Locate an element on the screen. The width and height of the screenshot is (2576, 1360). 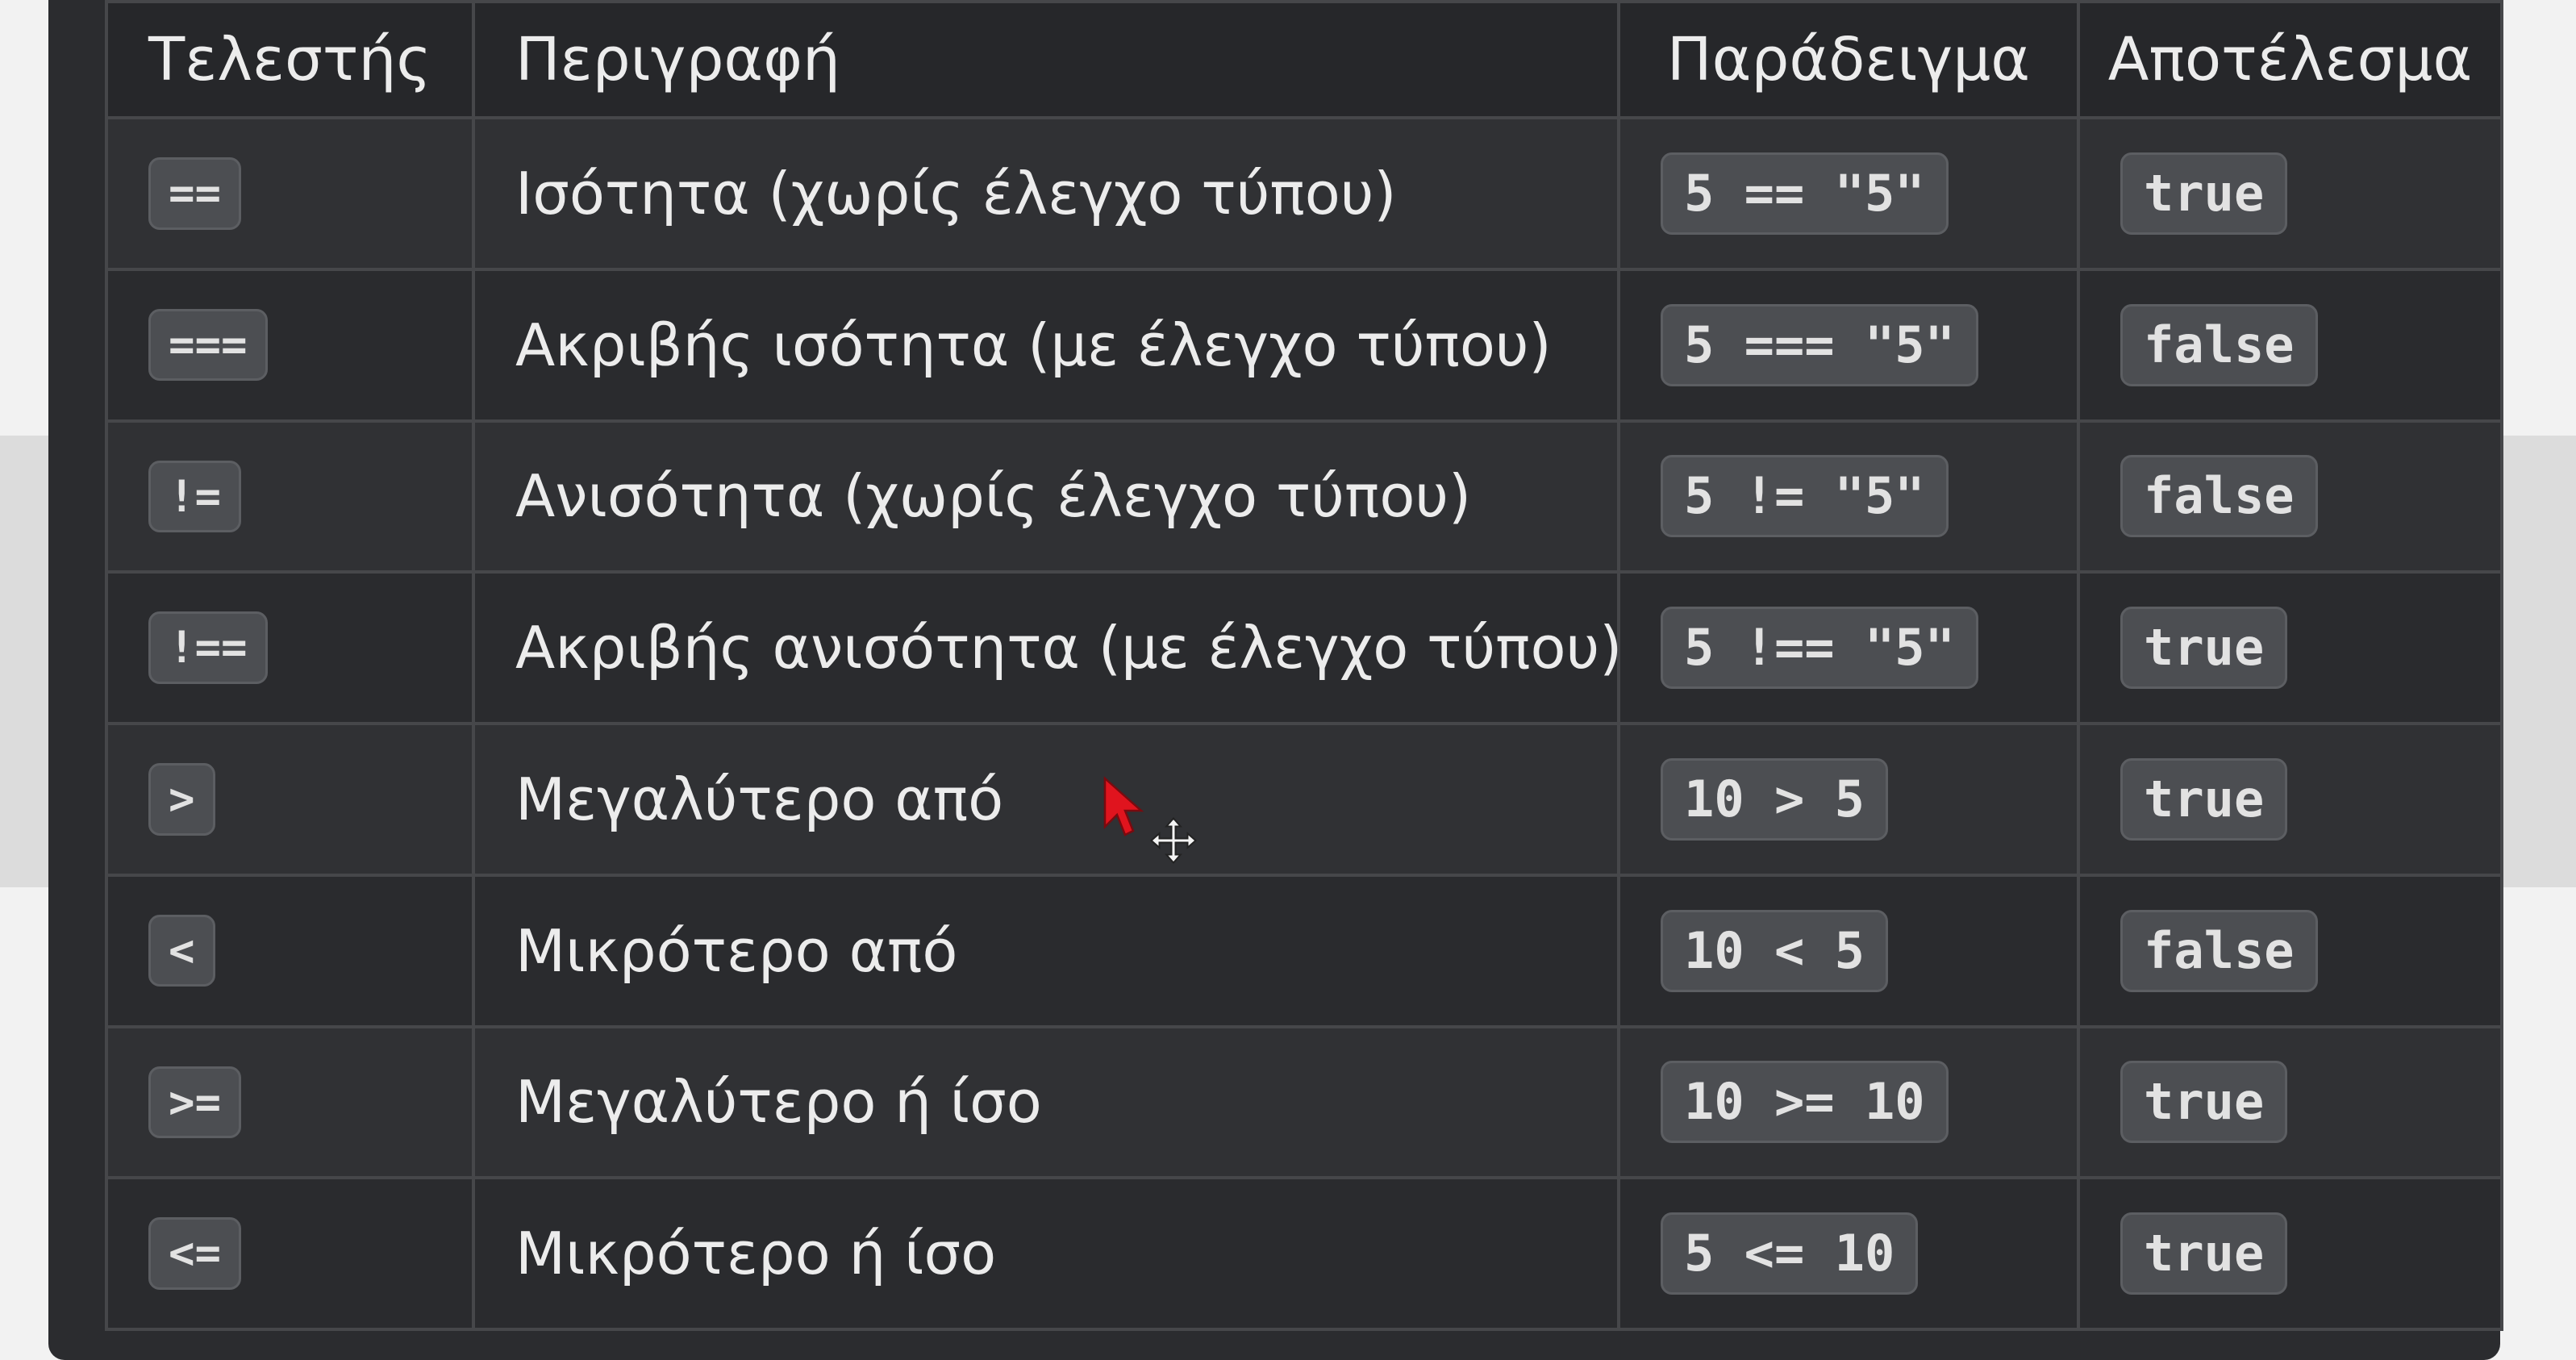
example-chip: 5 == "5" is located at coordinates (1805, 193).